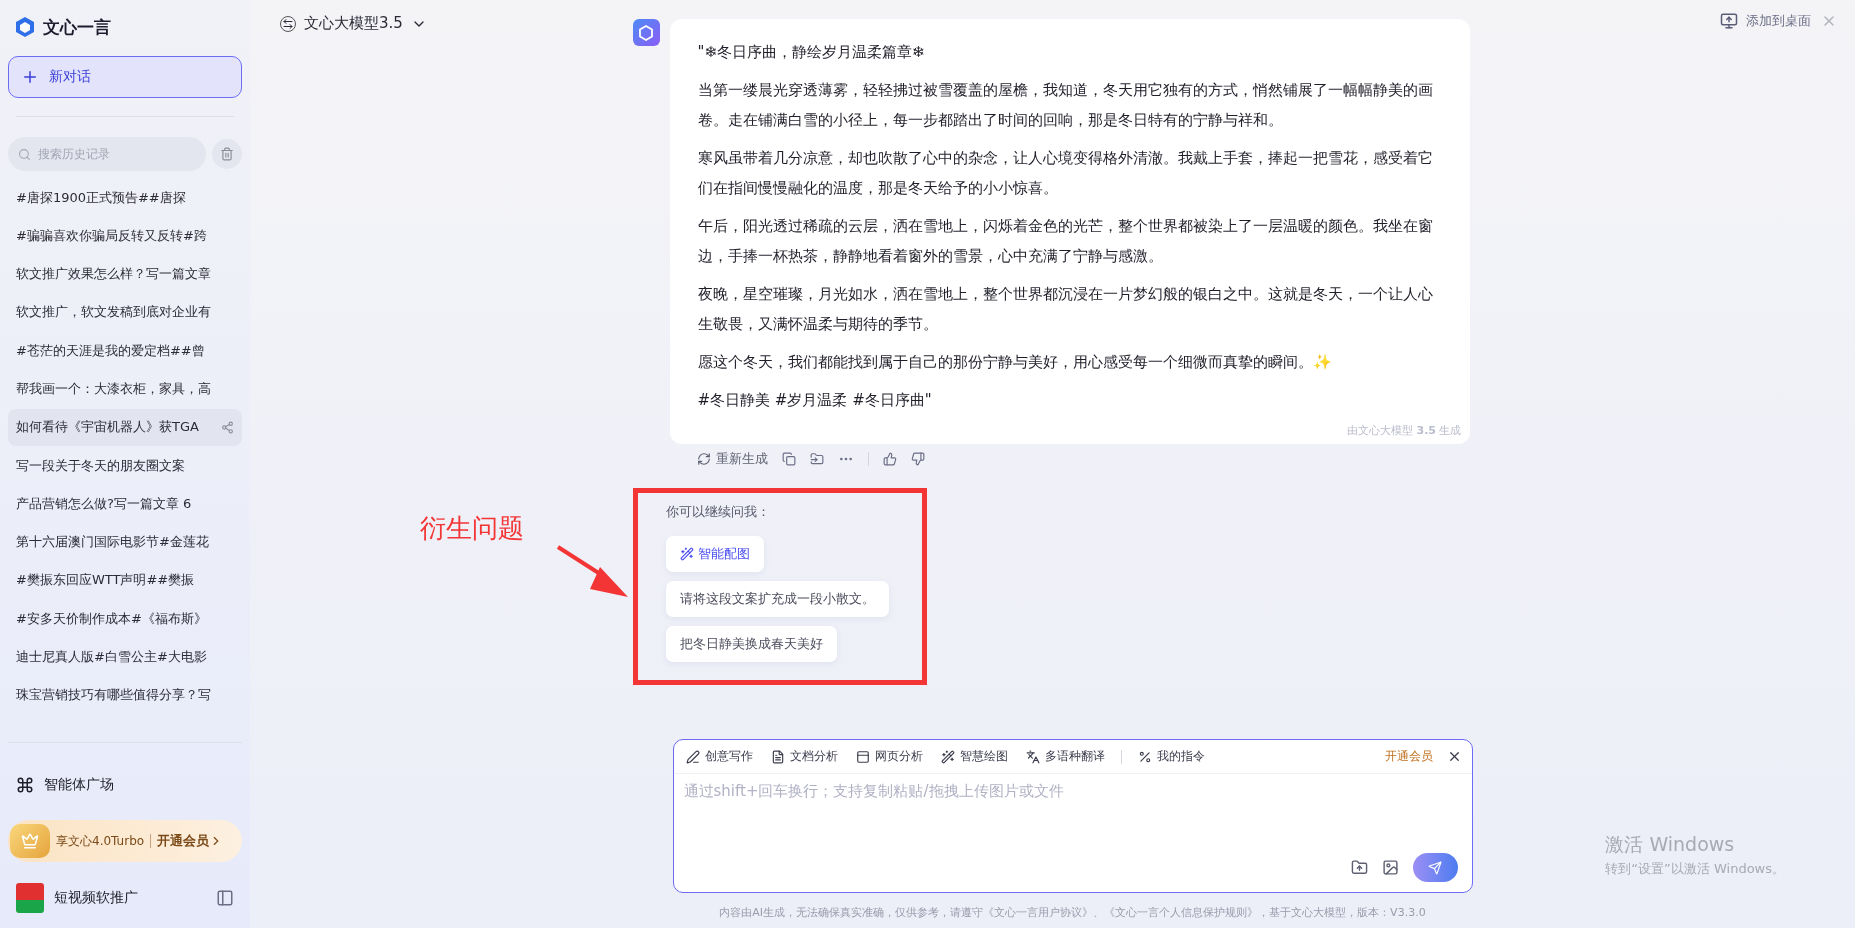 Image resolution: width=1855 pixels, height=928 pixels. I want to click on thumbs-up-icon, so click(889, 459).